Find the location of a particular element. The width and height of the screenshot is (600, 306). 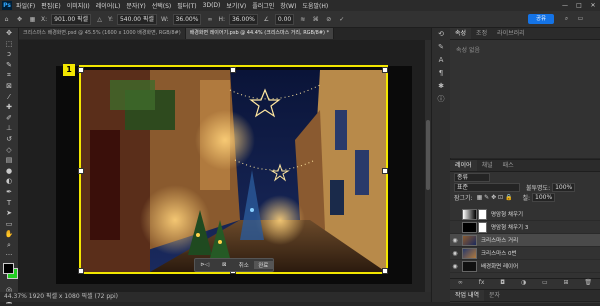

blend-mode-select: 표준 is located at coordinates (487, 187).